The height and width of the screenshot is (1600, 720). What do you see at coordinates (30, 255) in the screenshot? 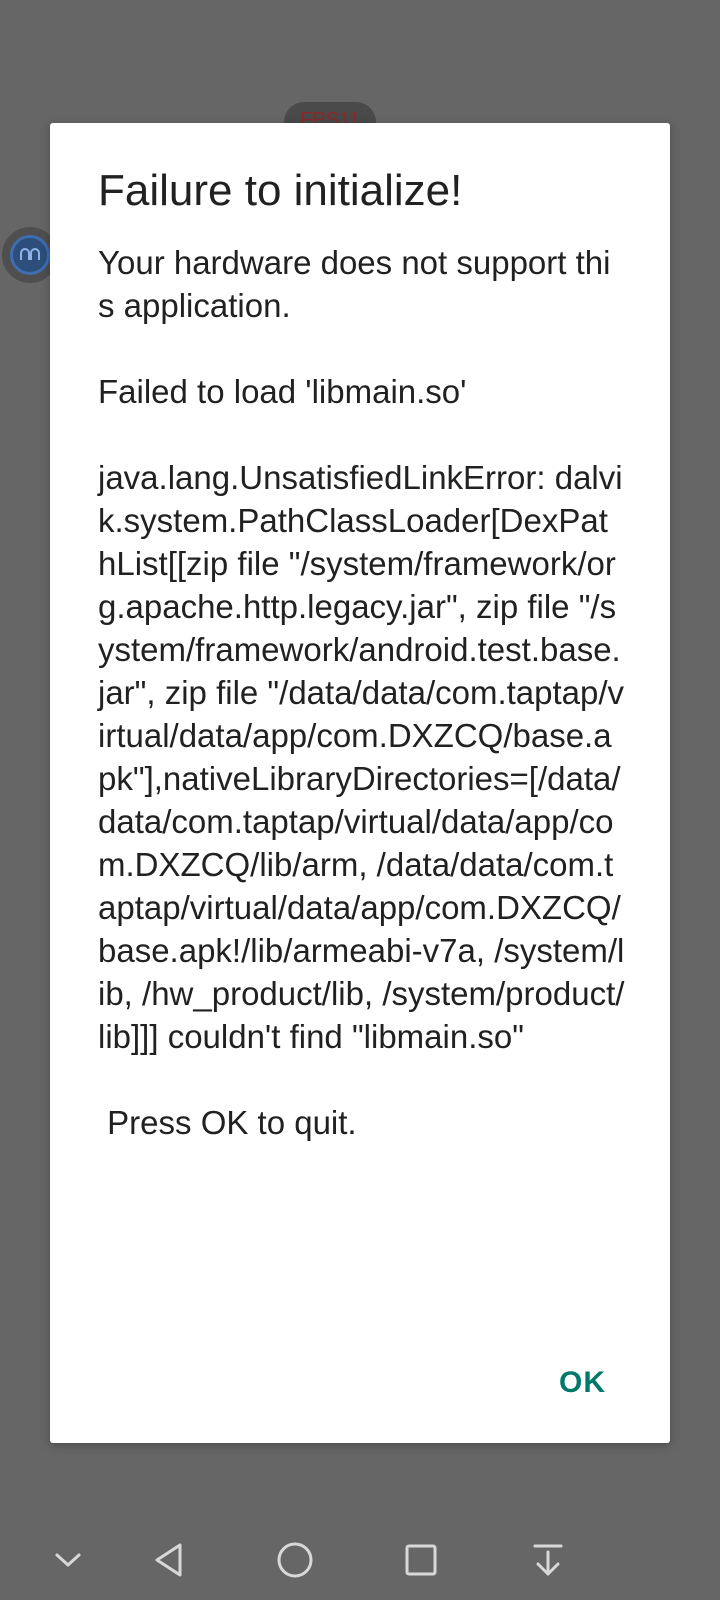
I see `gamepad-icon` at bounding box center [30, 255].